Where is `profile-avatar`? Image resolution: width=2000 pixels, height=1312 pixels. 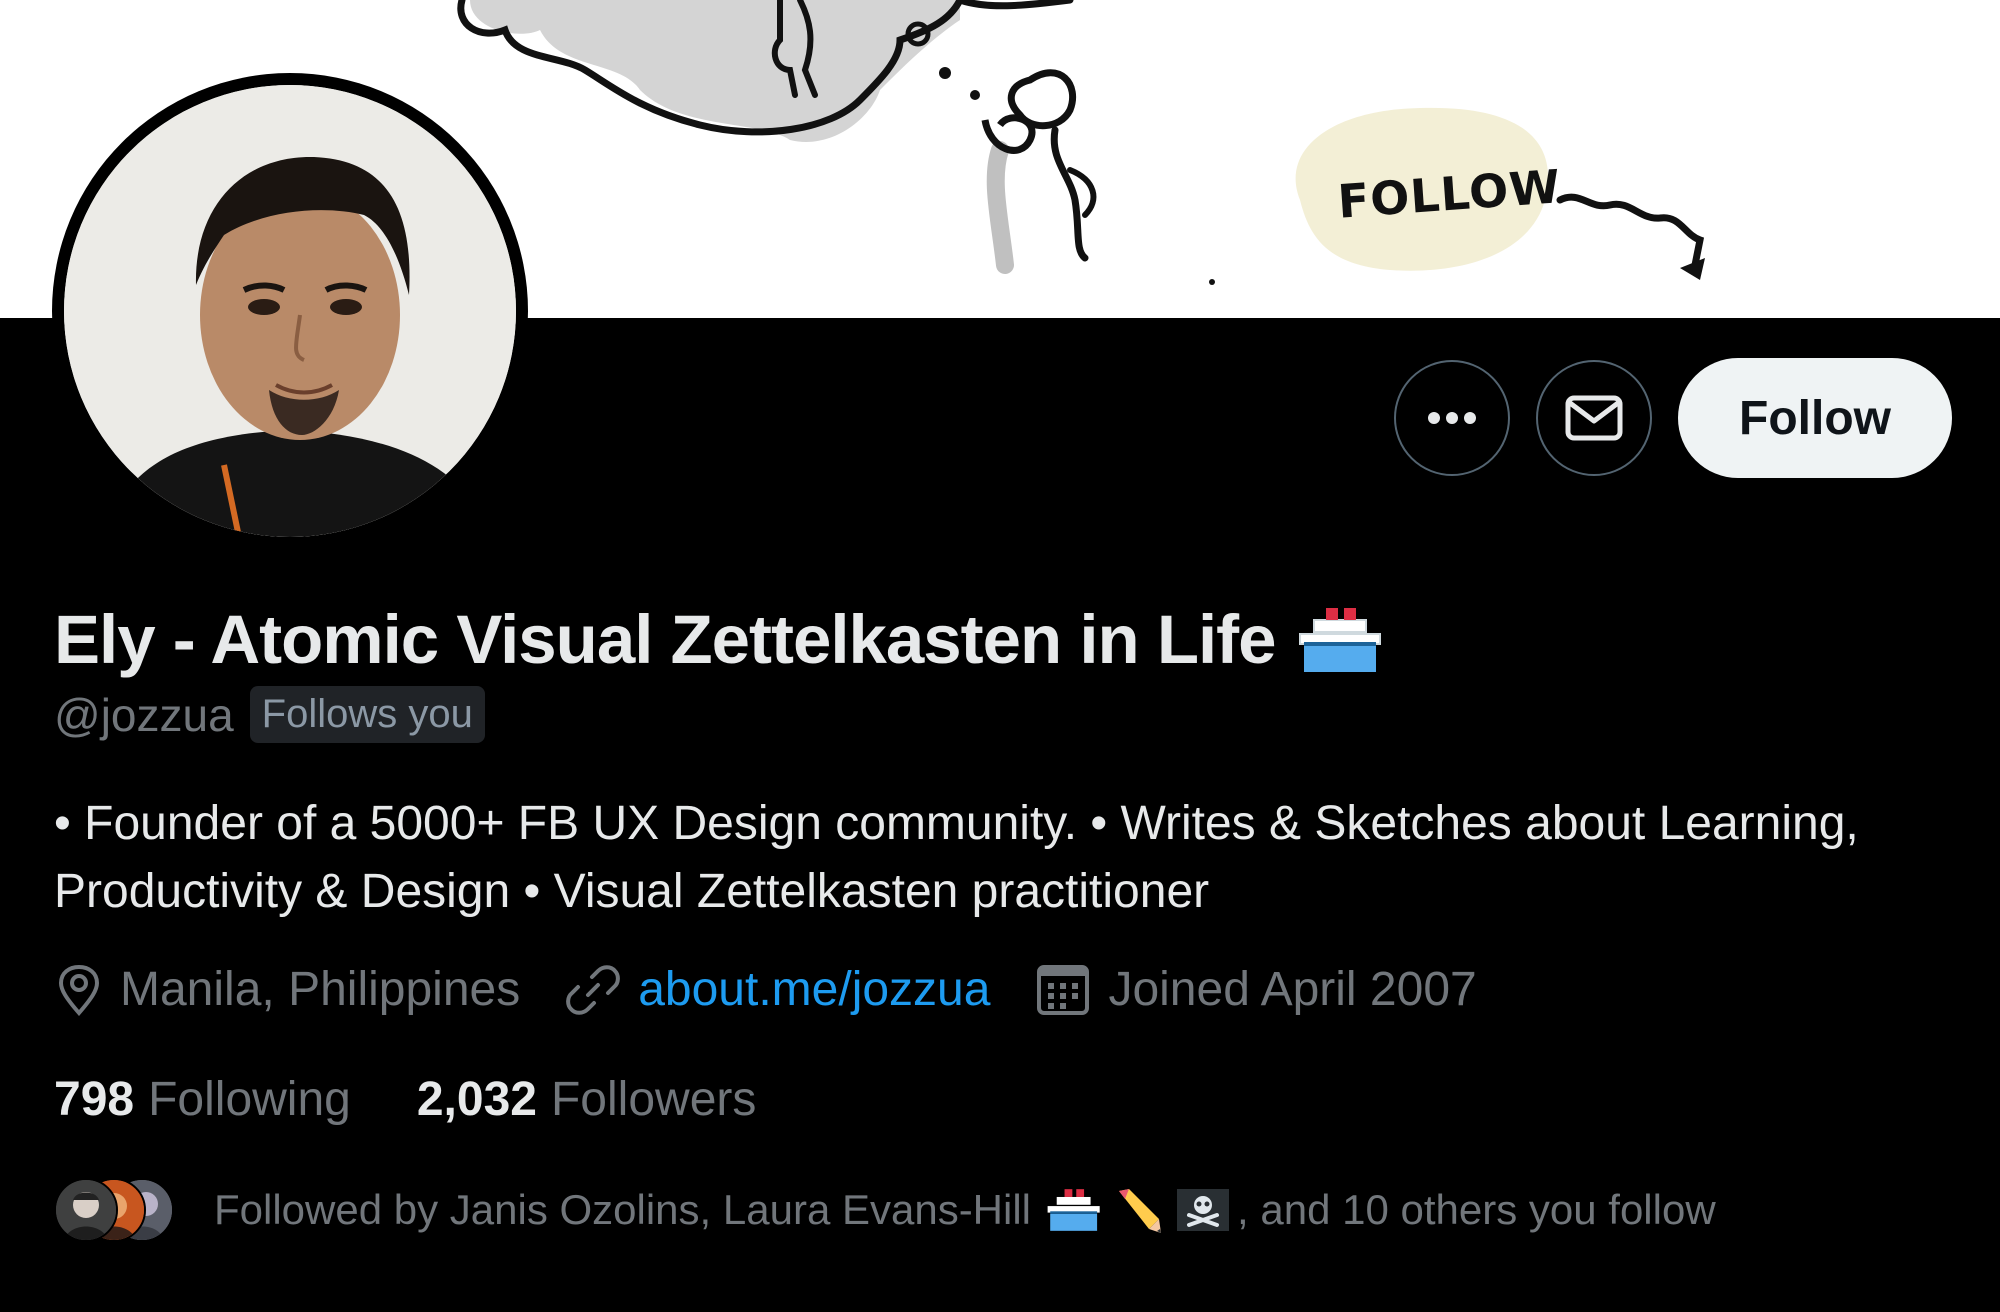 profile-avatar is located at coordinates (290, 311).